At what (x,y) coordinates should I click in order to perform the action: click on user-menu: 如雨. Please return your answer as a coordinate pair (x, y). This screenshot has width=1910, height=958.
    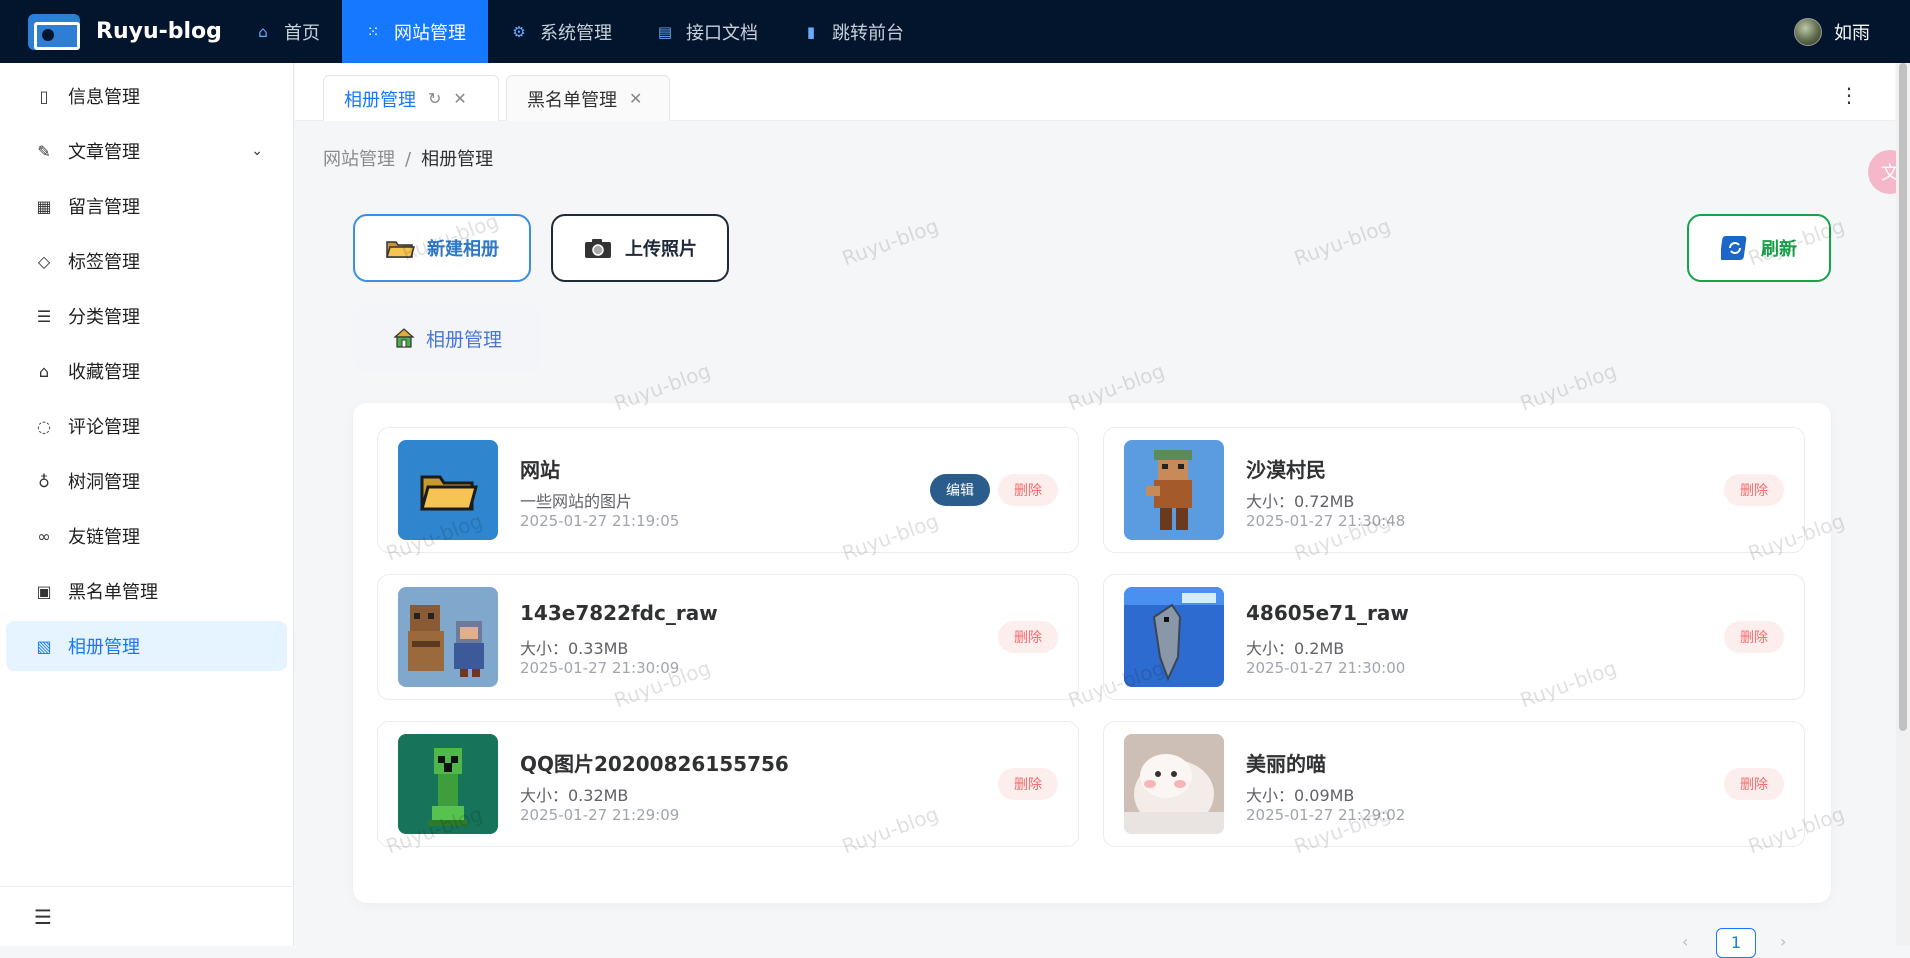
    Looking at the image, I should click on (1832, 31).